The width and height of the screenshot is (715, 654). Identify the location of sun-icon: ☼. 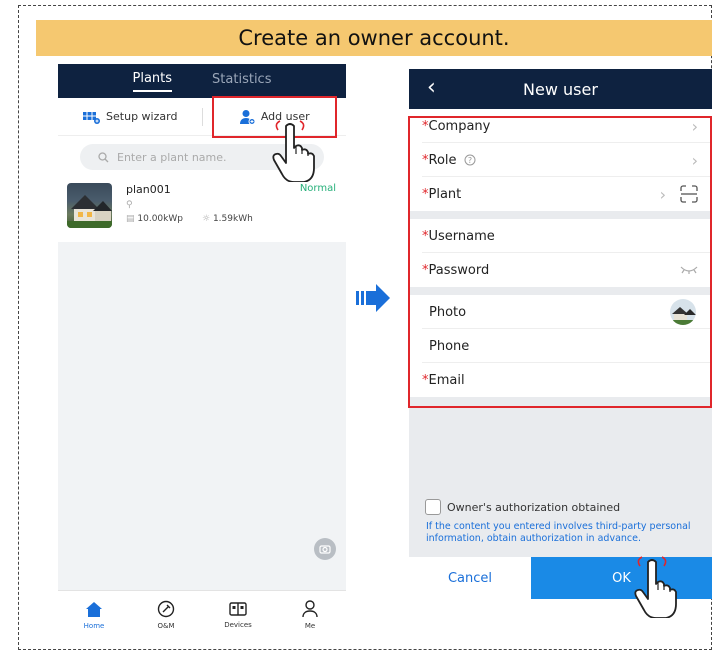
(207, 219).